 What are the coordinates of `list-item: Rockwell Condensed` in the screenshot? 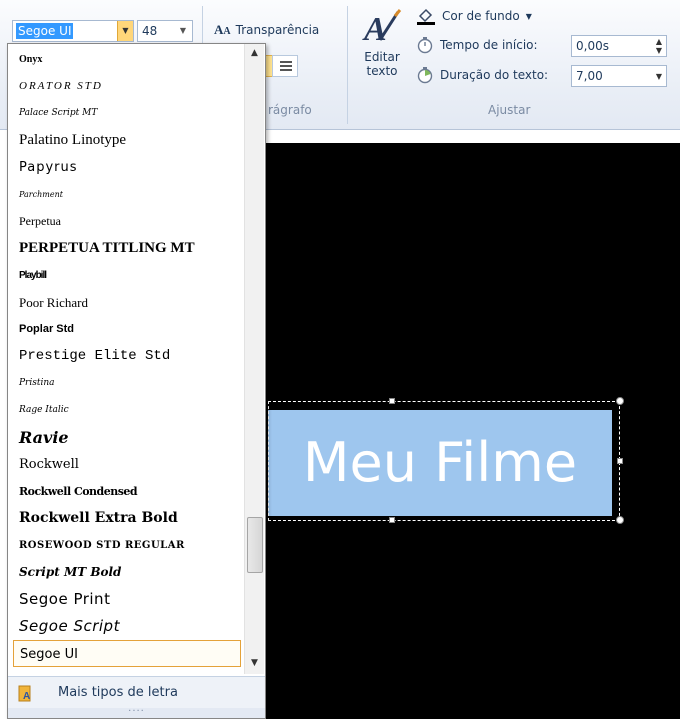 It's located at (127, 491).